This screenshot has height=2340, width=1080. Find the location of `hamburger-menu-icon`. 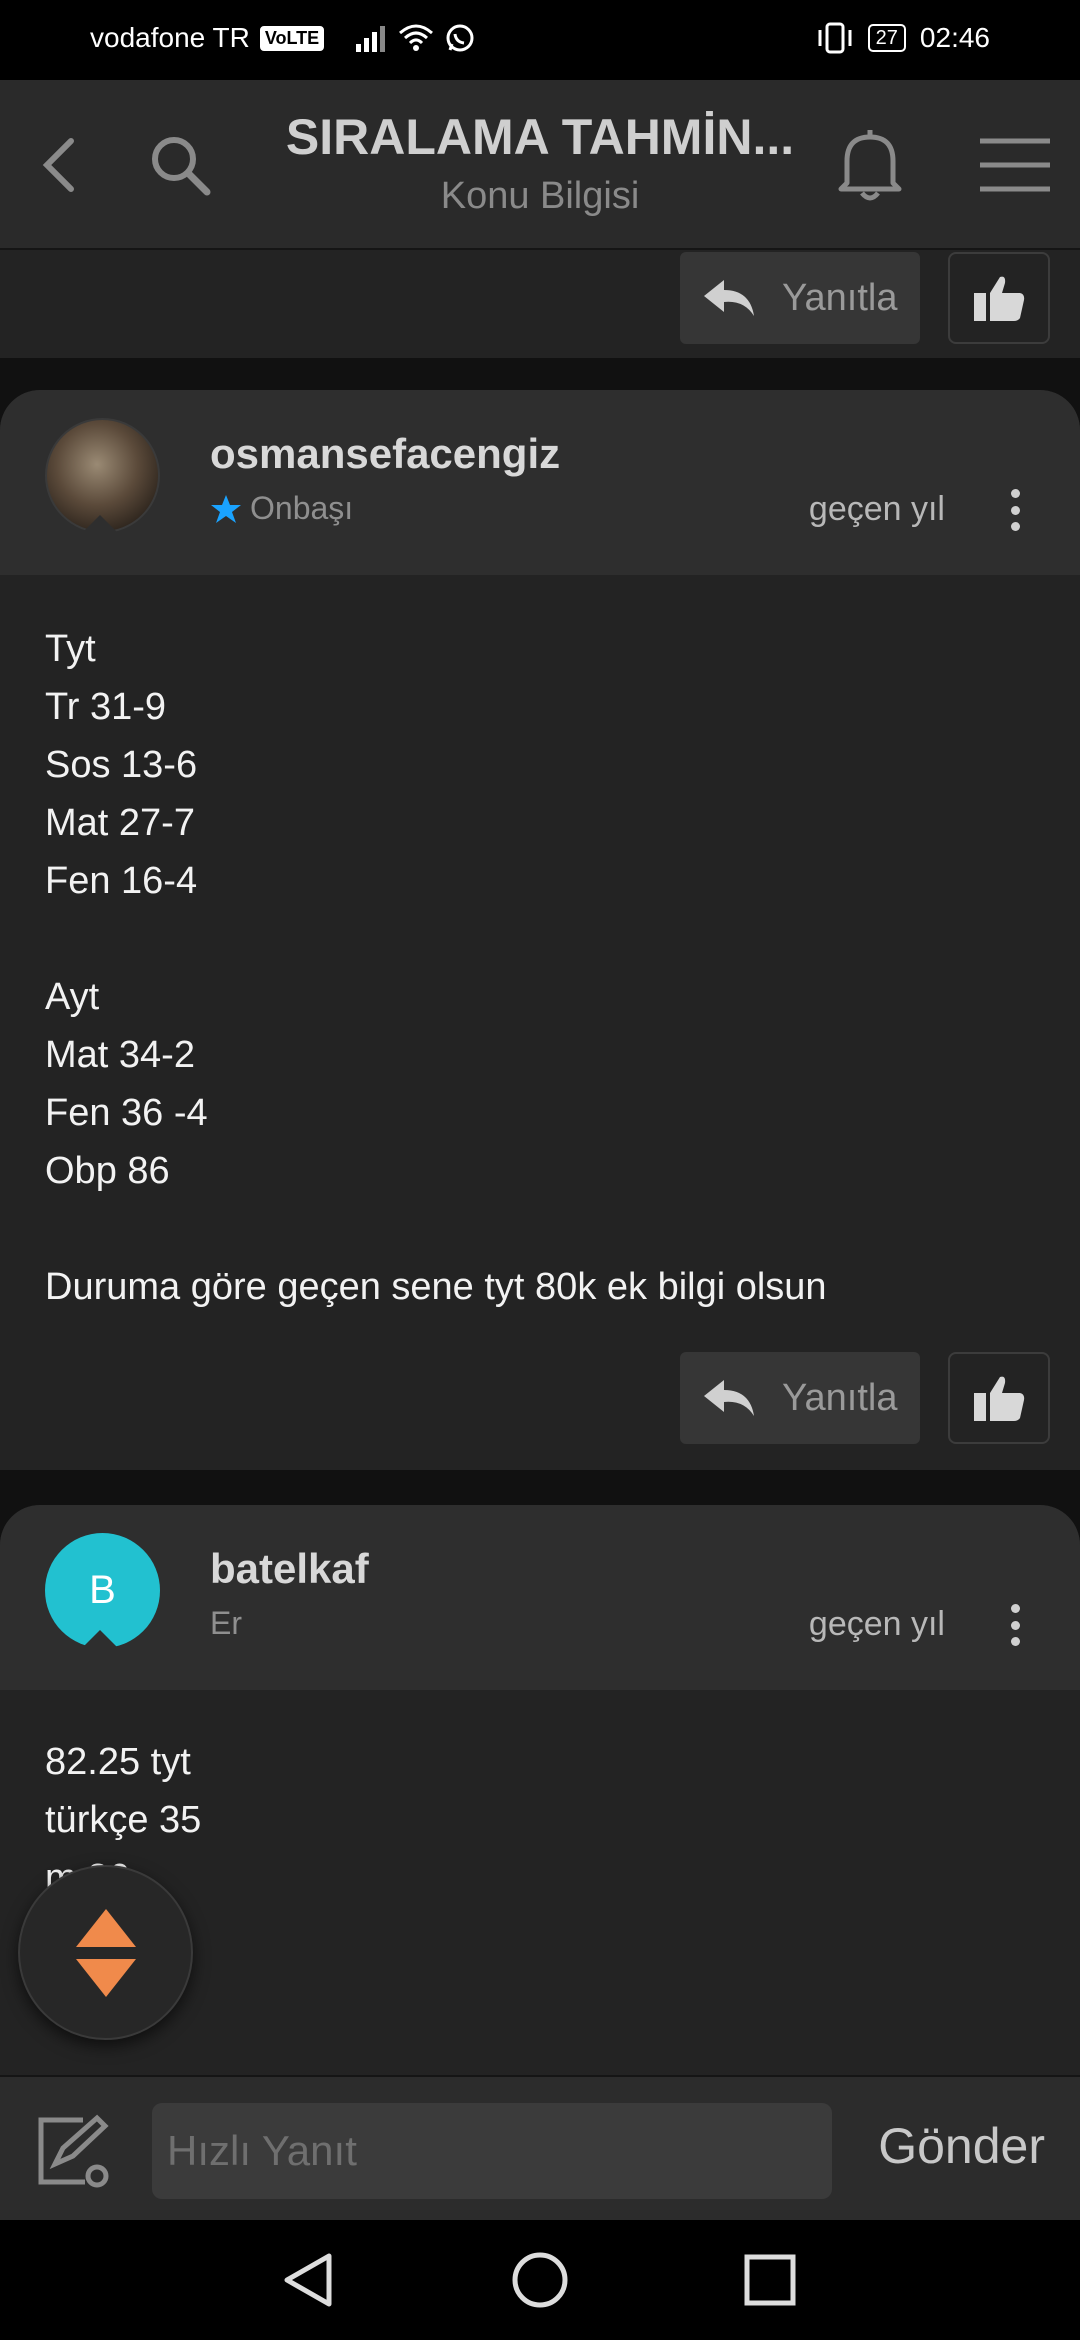

hamburger-menu-icon is located at coordinates (1015, 165).